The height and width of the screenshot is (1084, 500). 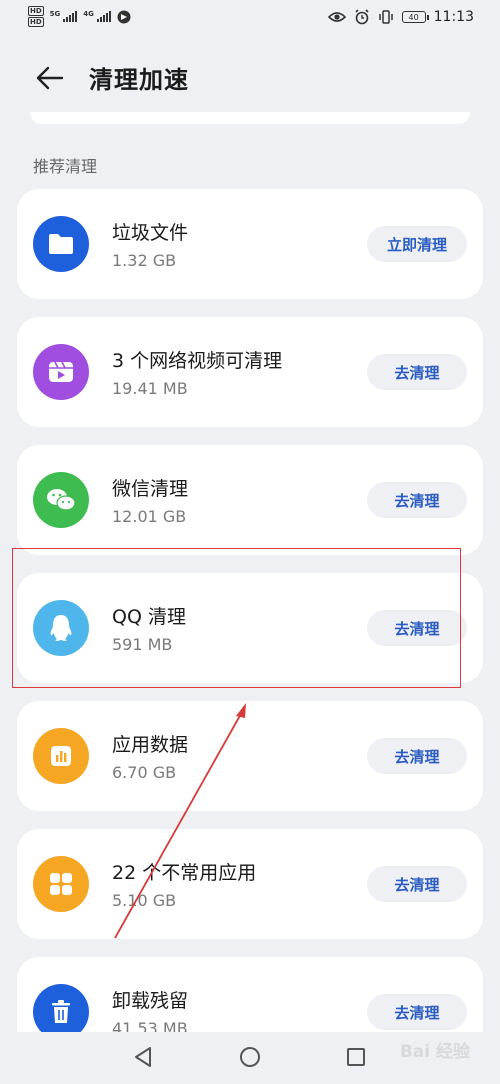 I want to click on item-size: 19.41 MB, so click(x=150, y=388).